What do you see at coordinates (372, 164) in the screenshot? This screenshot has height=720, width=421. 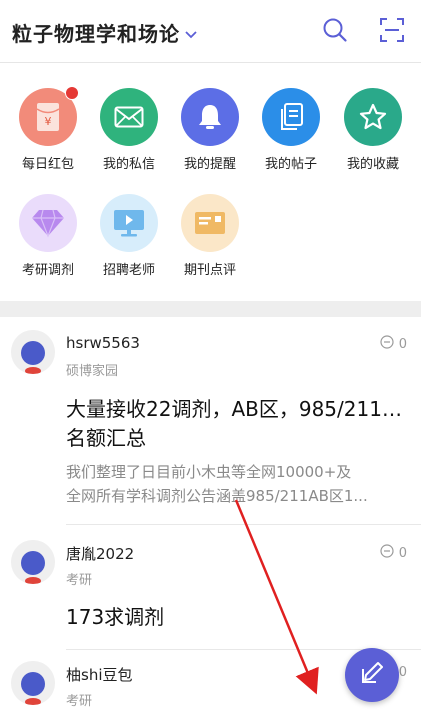 I see `shortcut-label: 我的收藏` at bounding box center [372, 164].